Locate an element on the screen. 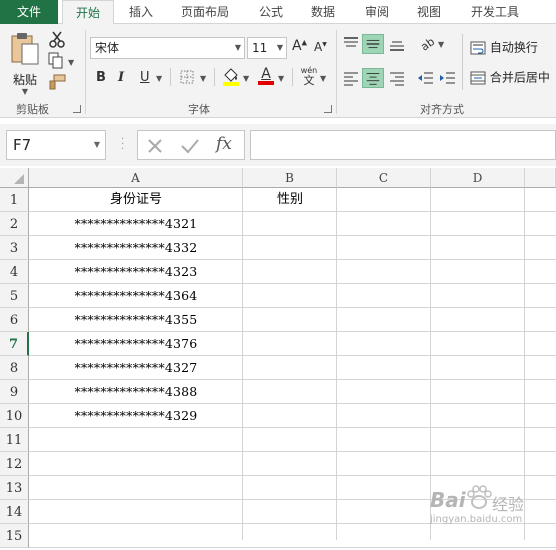  tab-formulas: 公式 is located at coordinates (271, 12).